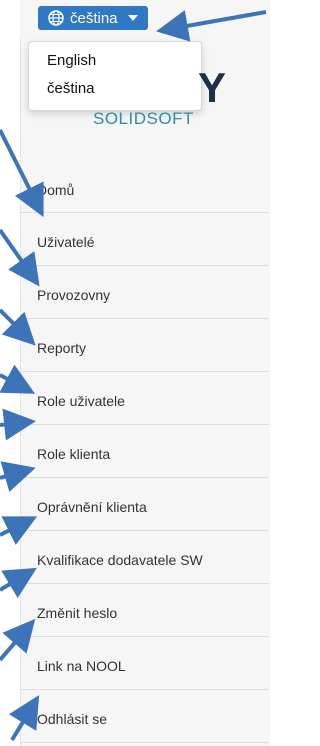  Describe the element at coordinates (145, 610) in the screenshot. I see `menu-item-change-password: Změnit heslo` at that location.